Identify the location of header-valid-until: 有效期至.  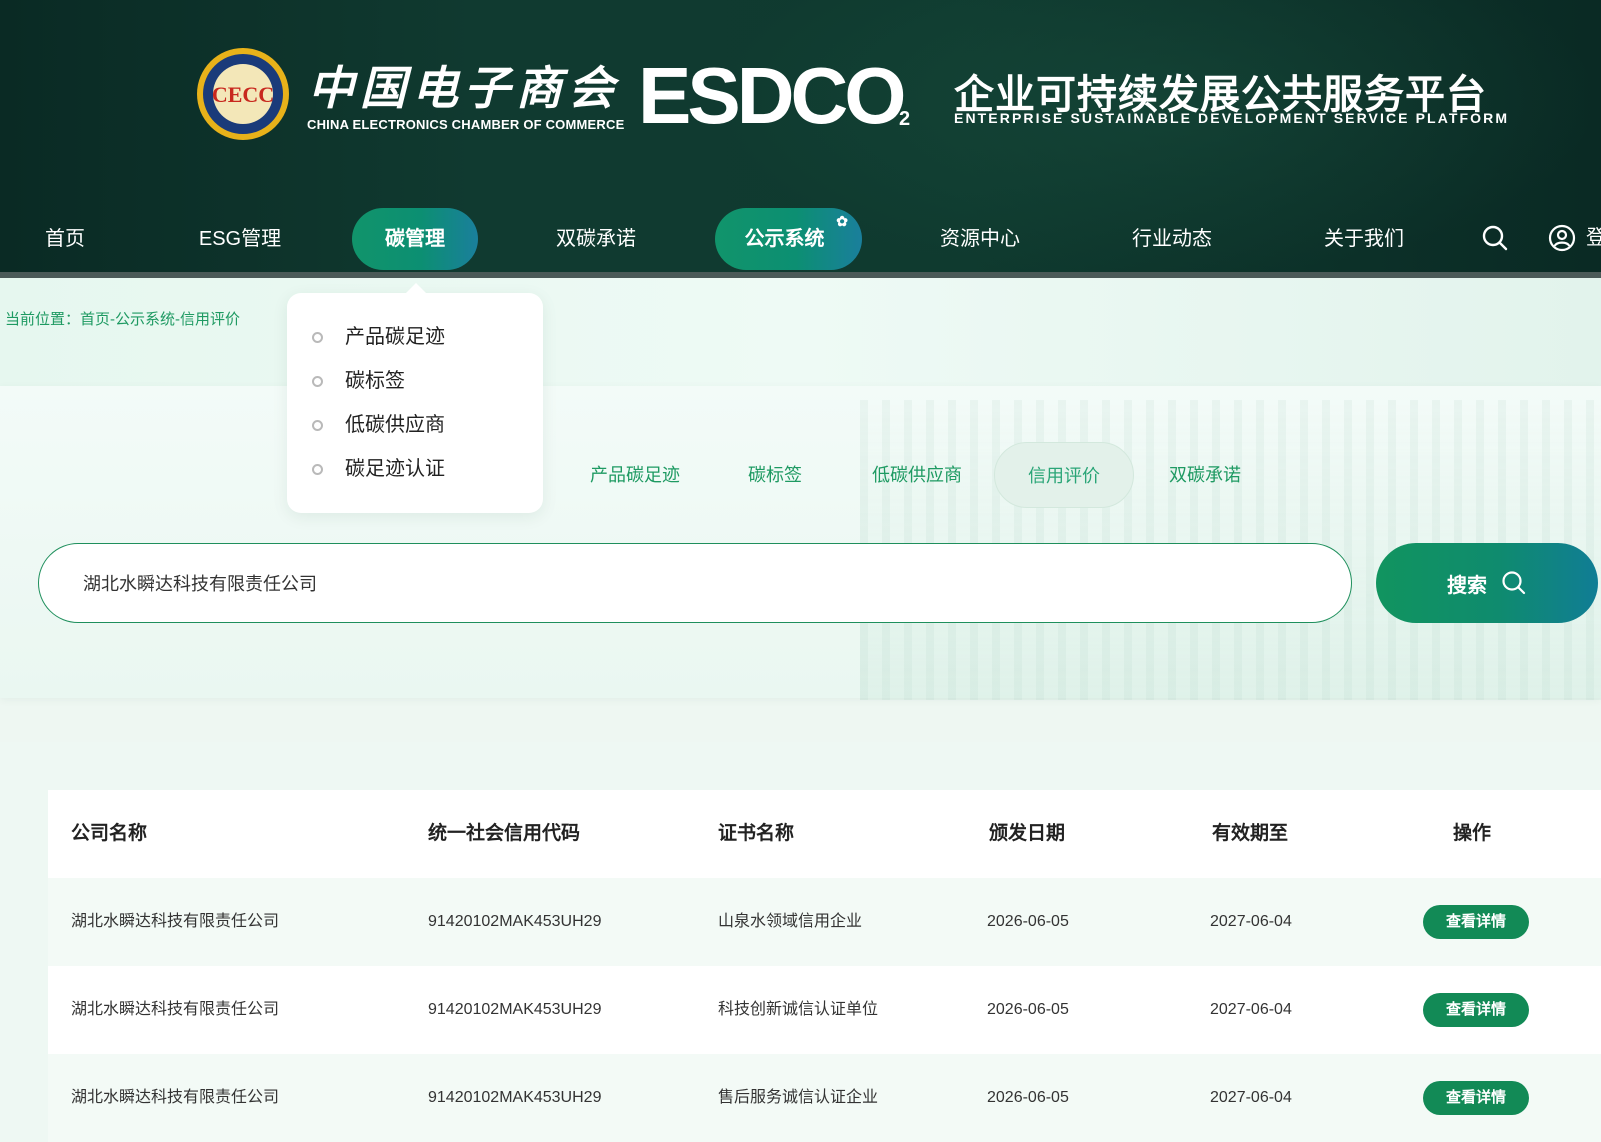
(1250, 833).